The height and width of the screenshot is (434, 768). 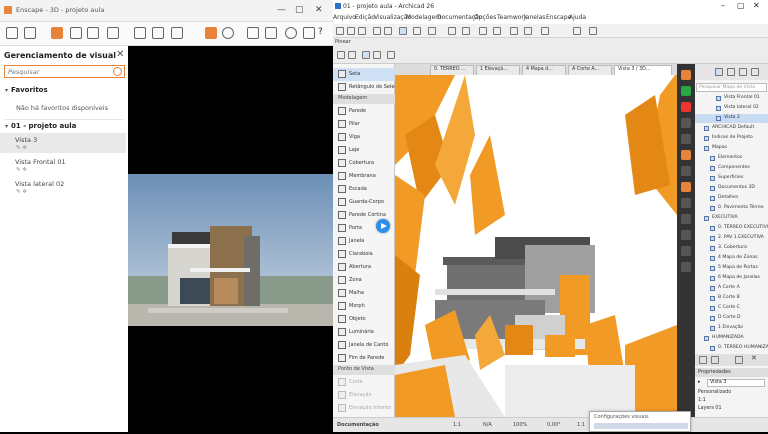 I want to click on grid-icon, so click(x=309, y=33).